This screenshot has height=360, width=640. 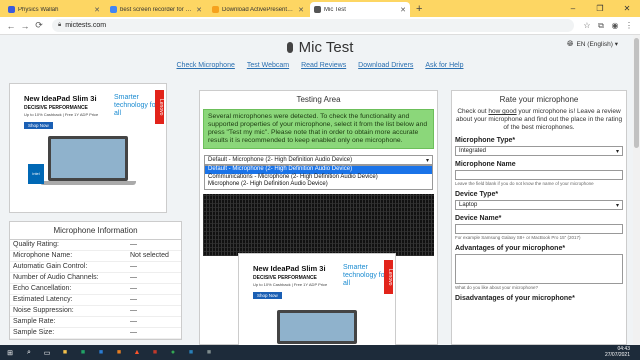 I want to click on nav-ask-for-help: Ask for Help, so click(x=444, y=65).